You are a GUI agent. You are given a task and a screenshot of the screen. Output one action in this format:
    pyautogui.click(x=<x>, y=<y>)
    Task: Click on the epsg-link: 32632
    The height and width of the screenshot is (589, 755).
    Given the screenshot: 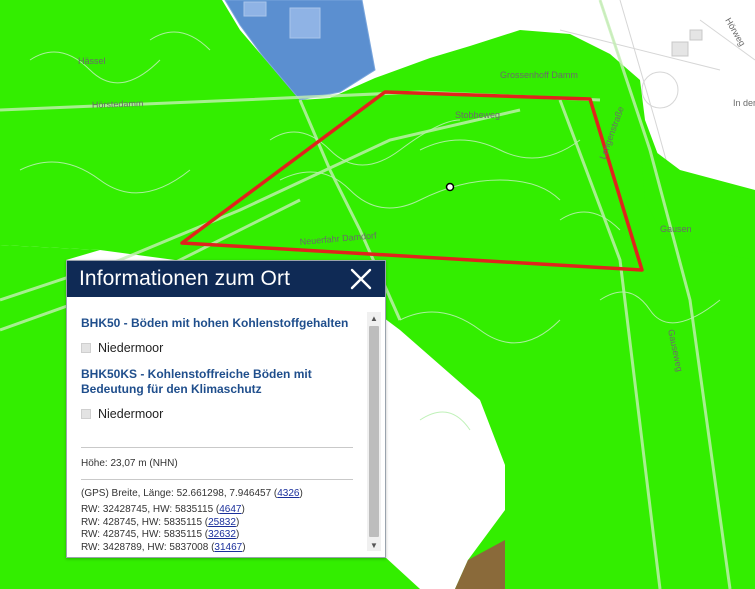 What is the action you would take?
    pyautogui.click(x=222, y=534)
    